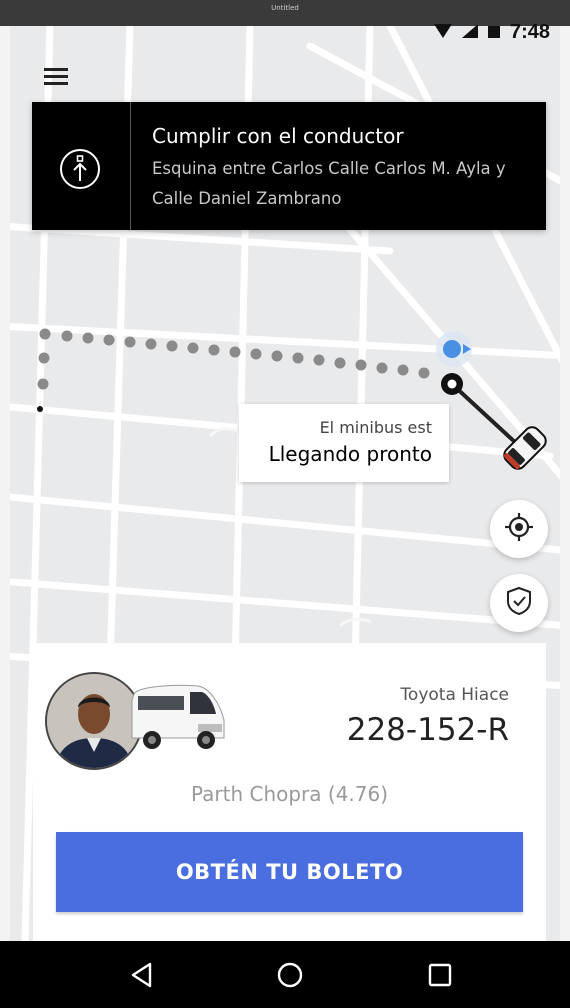  What do you see at coordinates (427, 730) in the screenshot?
I see `license-plate: 228-152-R` at bounding box center [427, 730].